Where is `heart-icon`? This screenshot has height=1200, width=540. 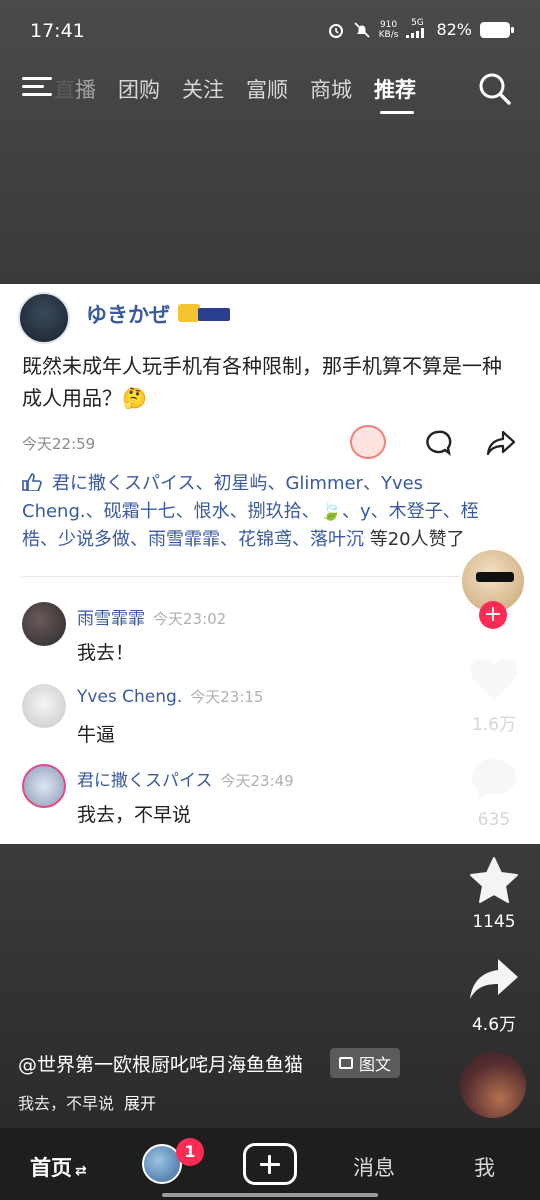 heart-icon is located at coordinates (494, 679).